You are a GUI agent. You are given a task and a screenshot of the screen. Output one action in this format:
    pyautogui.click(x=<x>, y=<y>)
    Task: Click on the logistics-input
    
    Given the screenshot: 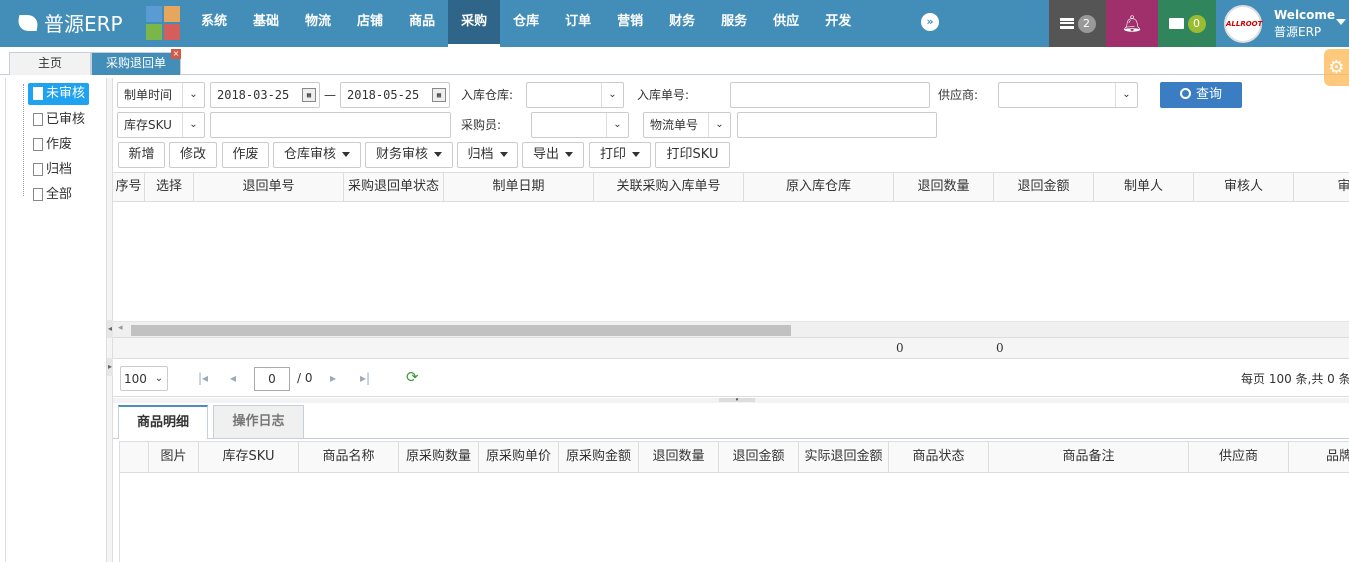 What is the action you would take?
    pyautogui.click(x=837, y=125)
    